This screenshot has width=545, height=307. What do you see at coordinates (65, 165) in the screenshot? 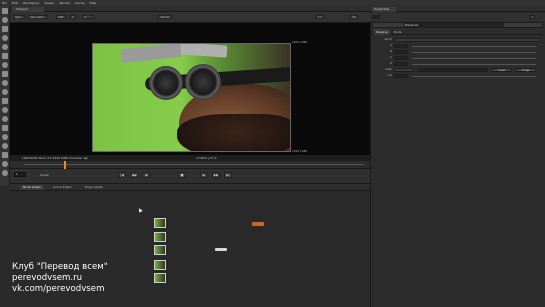
I see `playhead` at bounding box center [65, 165].